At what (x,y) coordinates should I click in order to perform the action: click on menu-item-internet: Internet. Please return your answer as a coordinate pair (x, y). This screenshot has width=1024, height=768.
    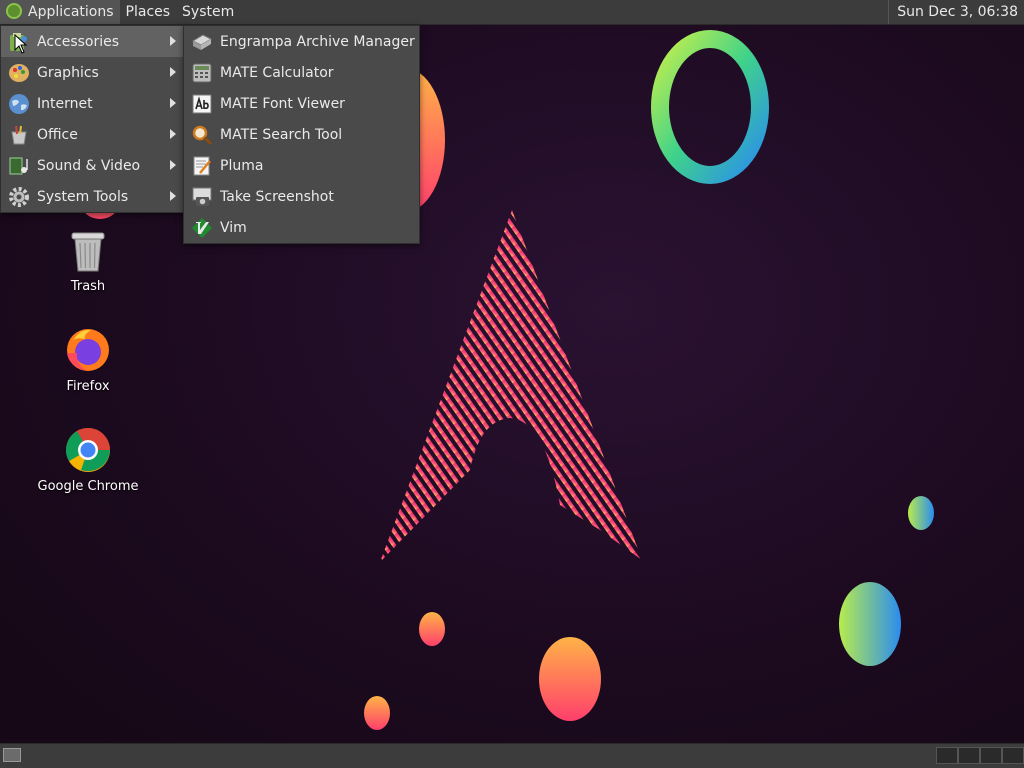
    Looking at the image, I should click on (92, 103).